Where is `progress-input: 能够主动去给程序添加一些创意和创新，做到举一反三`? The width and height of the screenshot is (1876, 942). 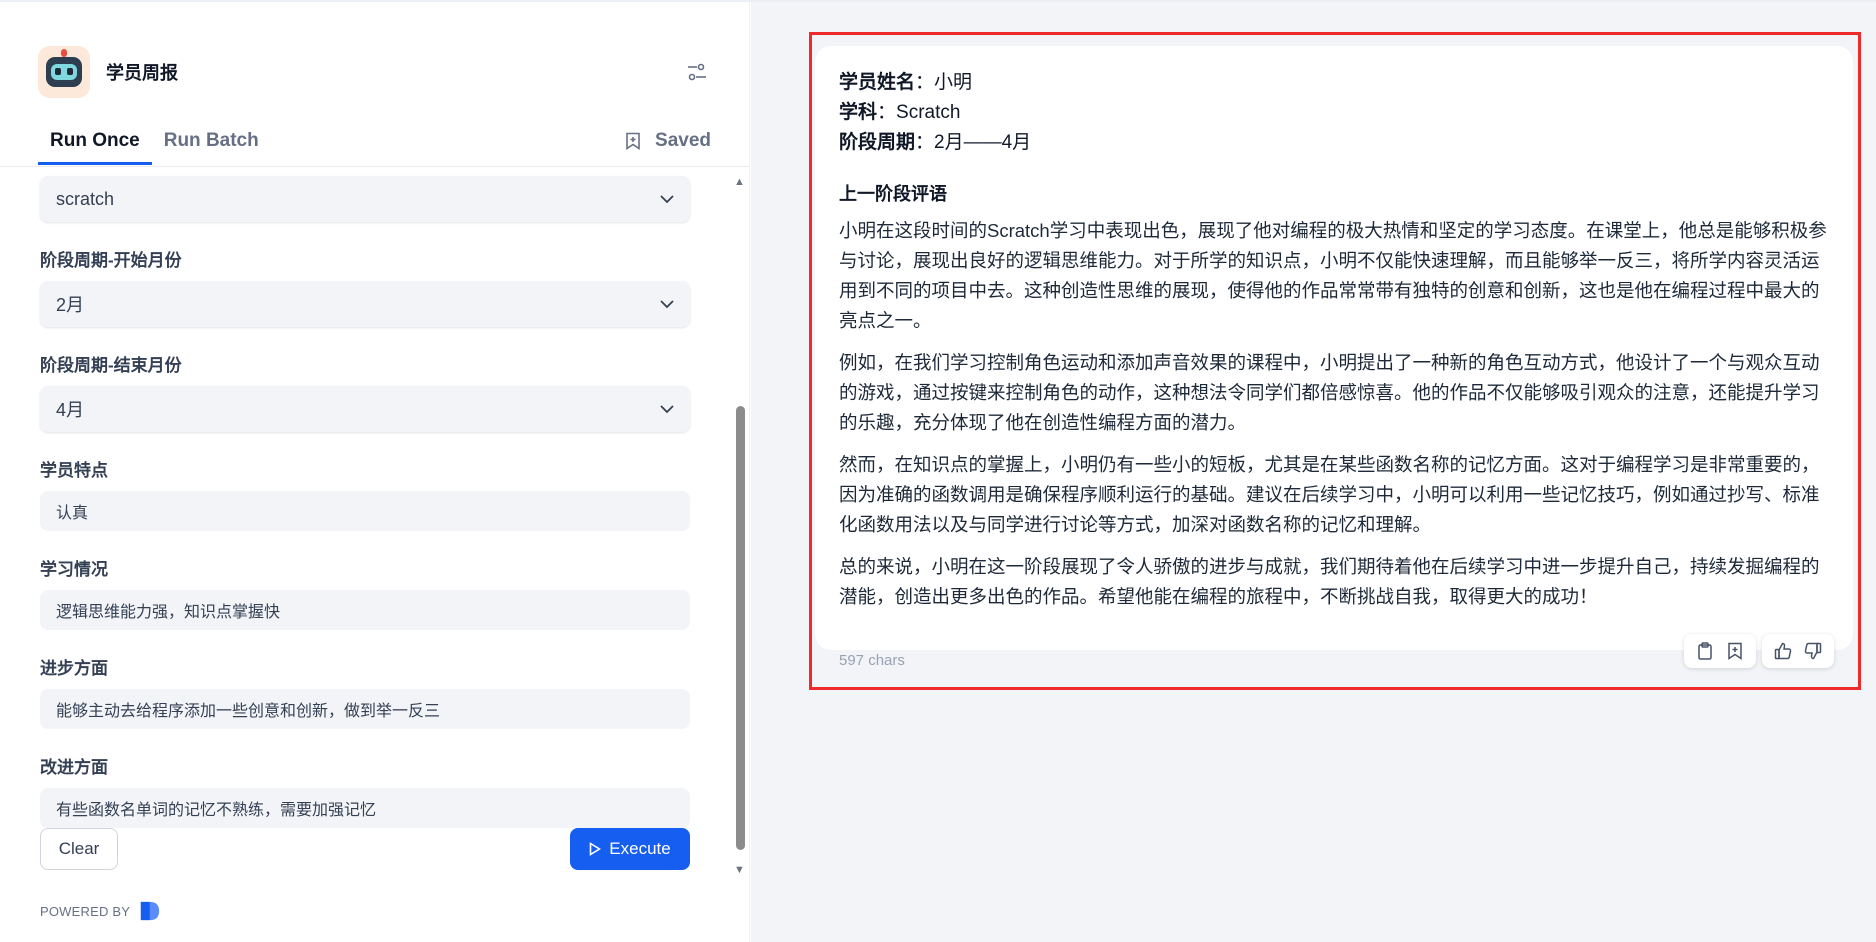
progress-input: 能够主动去给程序添加一些创意和创新，做到举一反三 is located at coordinates (365, 709).